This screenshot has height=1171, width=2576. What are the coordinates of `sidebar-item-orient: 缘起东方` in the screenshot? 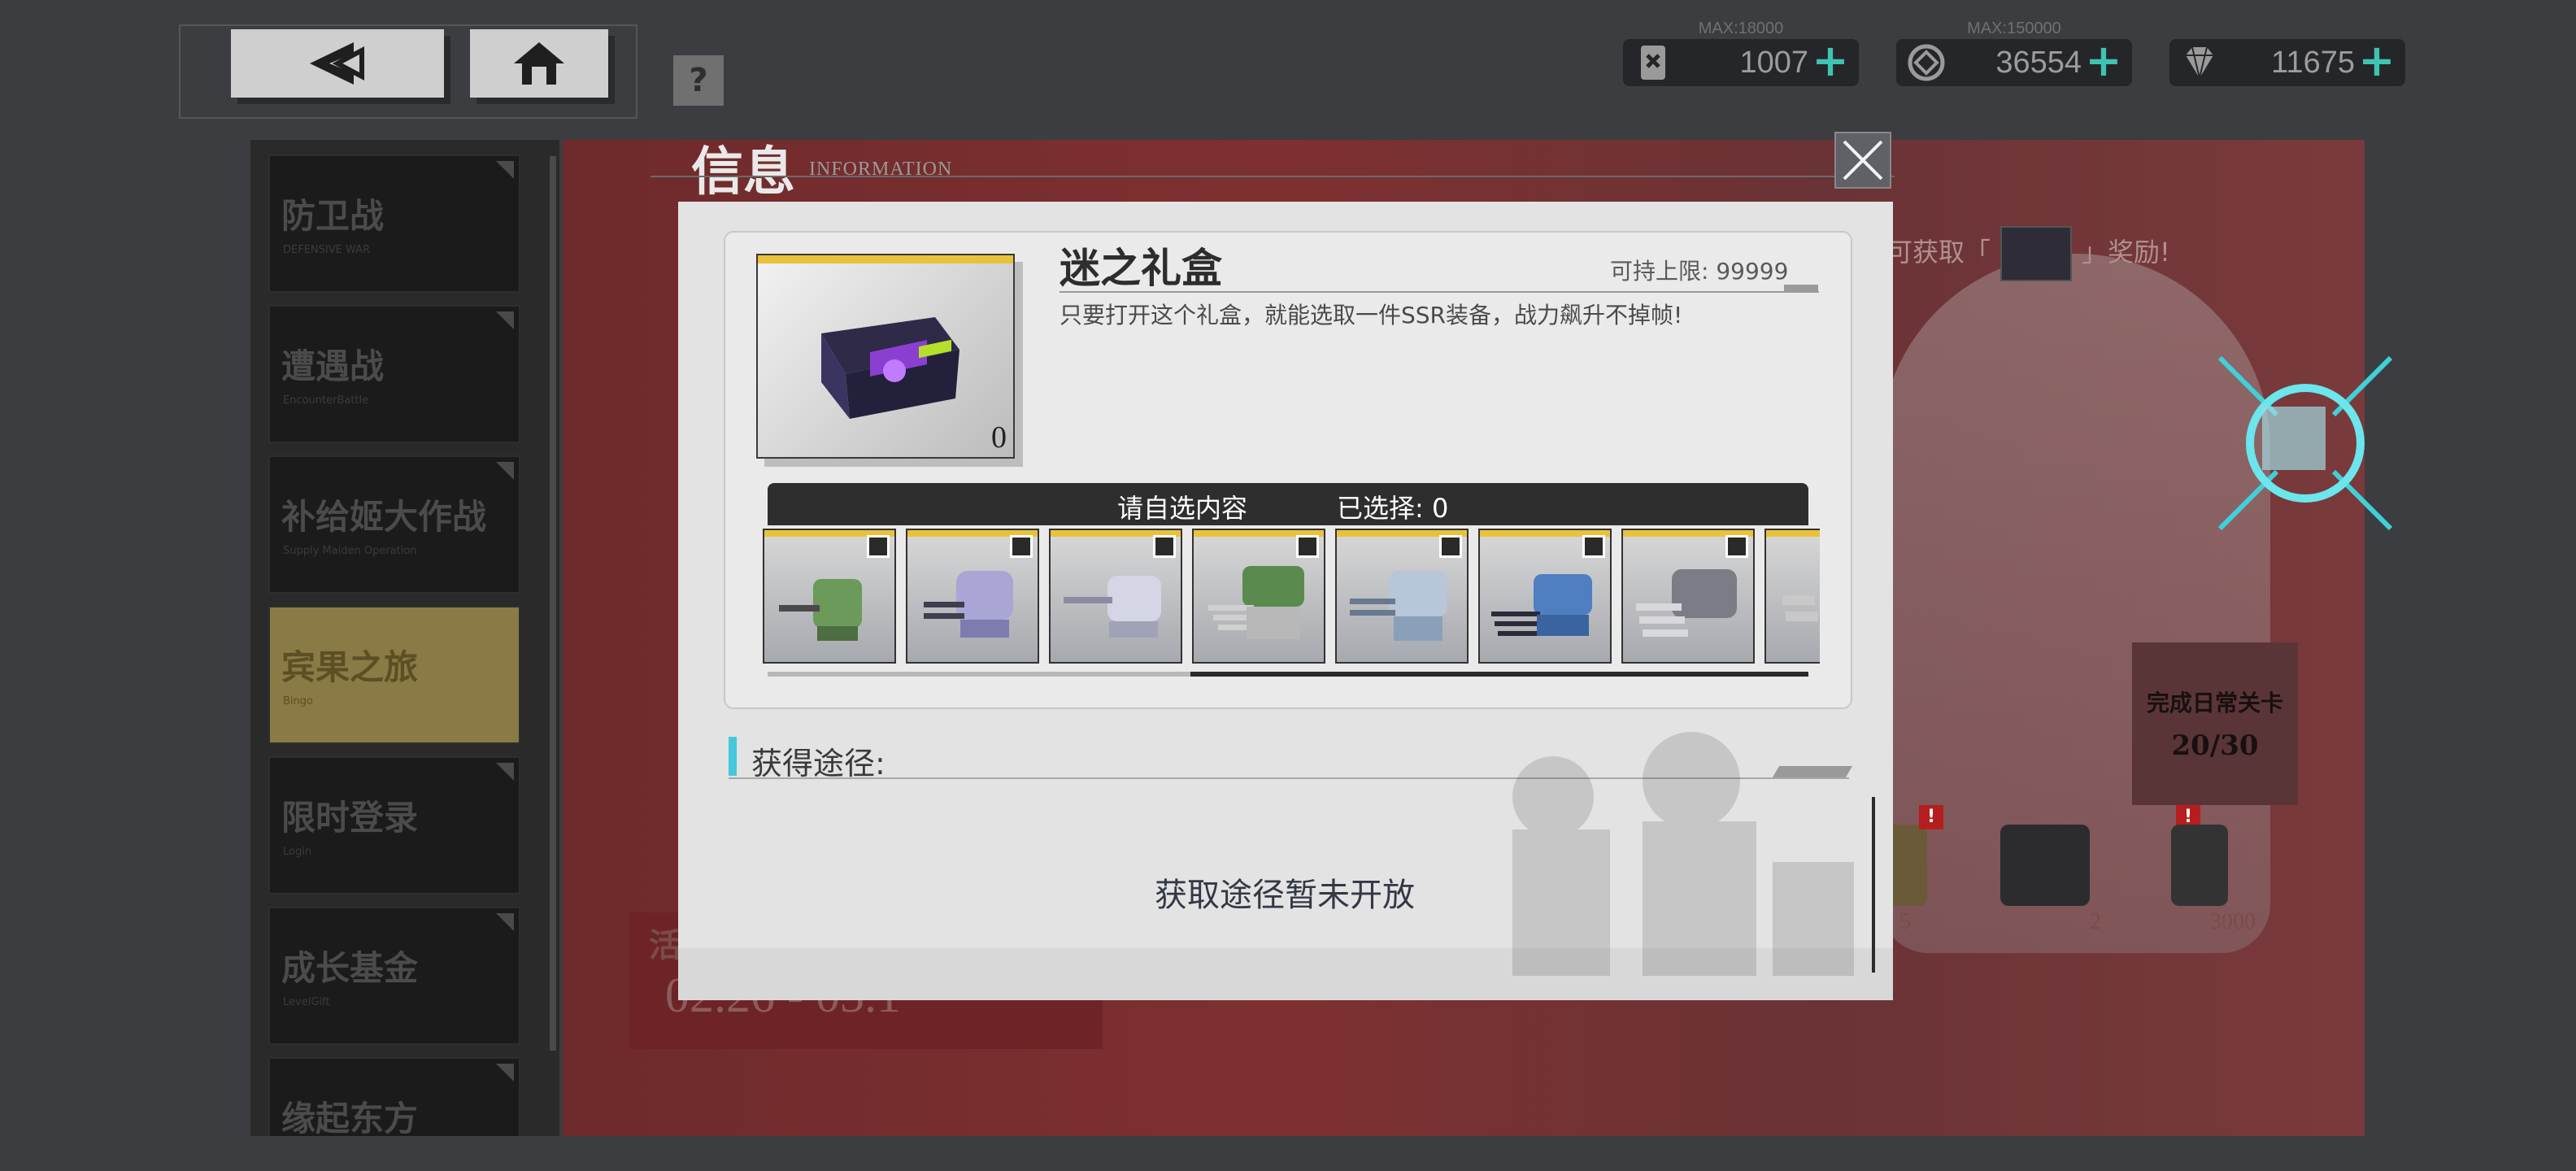 It's located at (394, 1096).